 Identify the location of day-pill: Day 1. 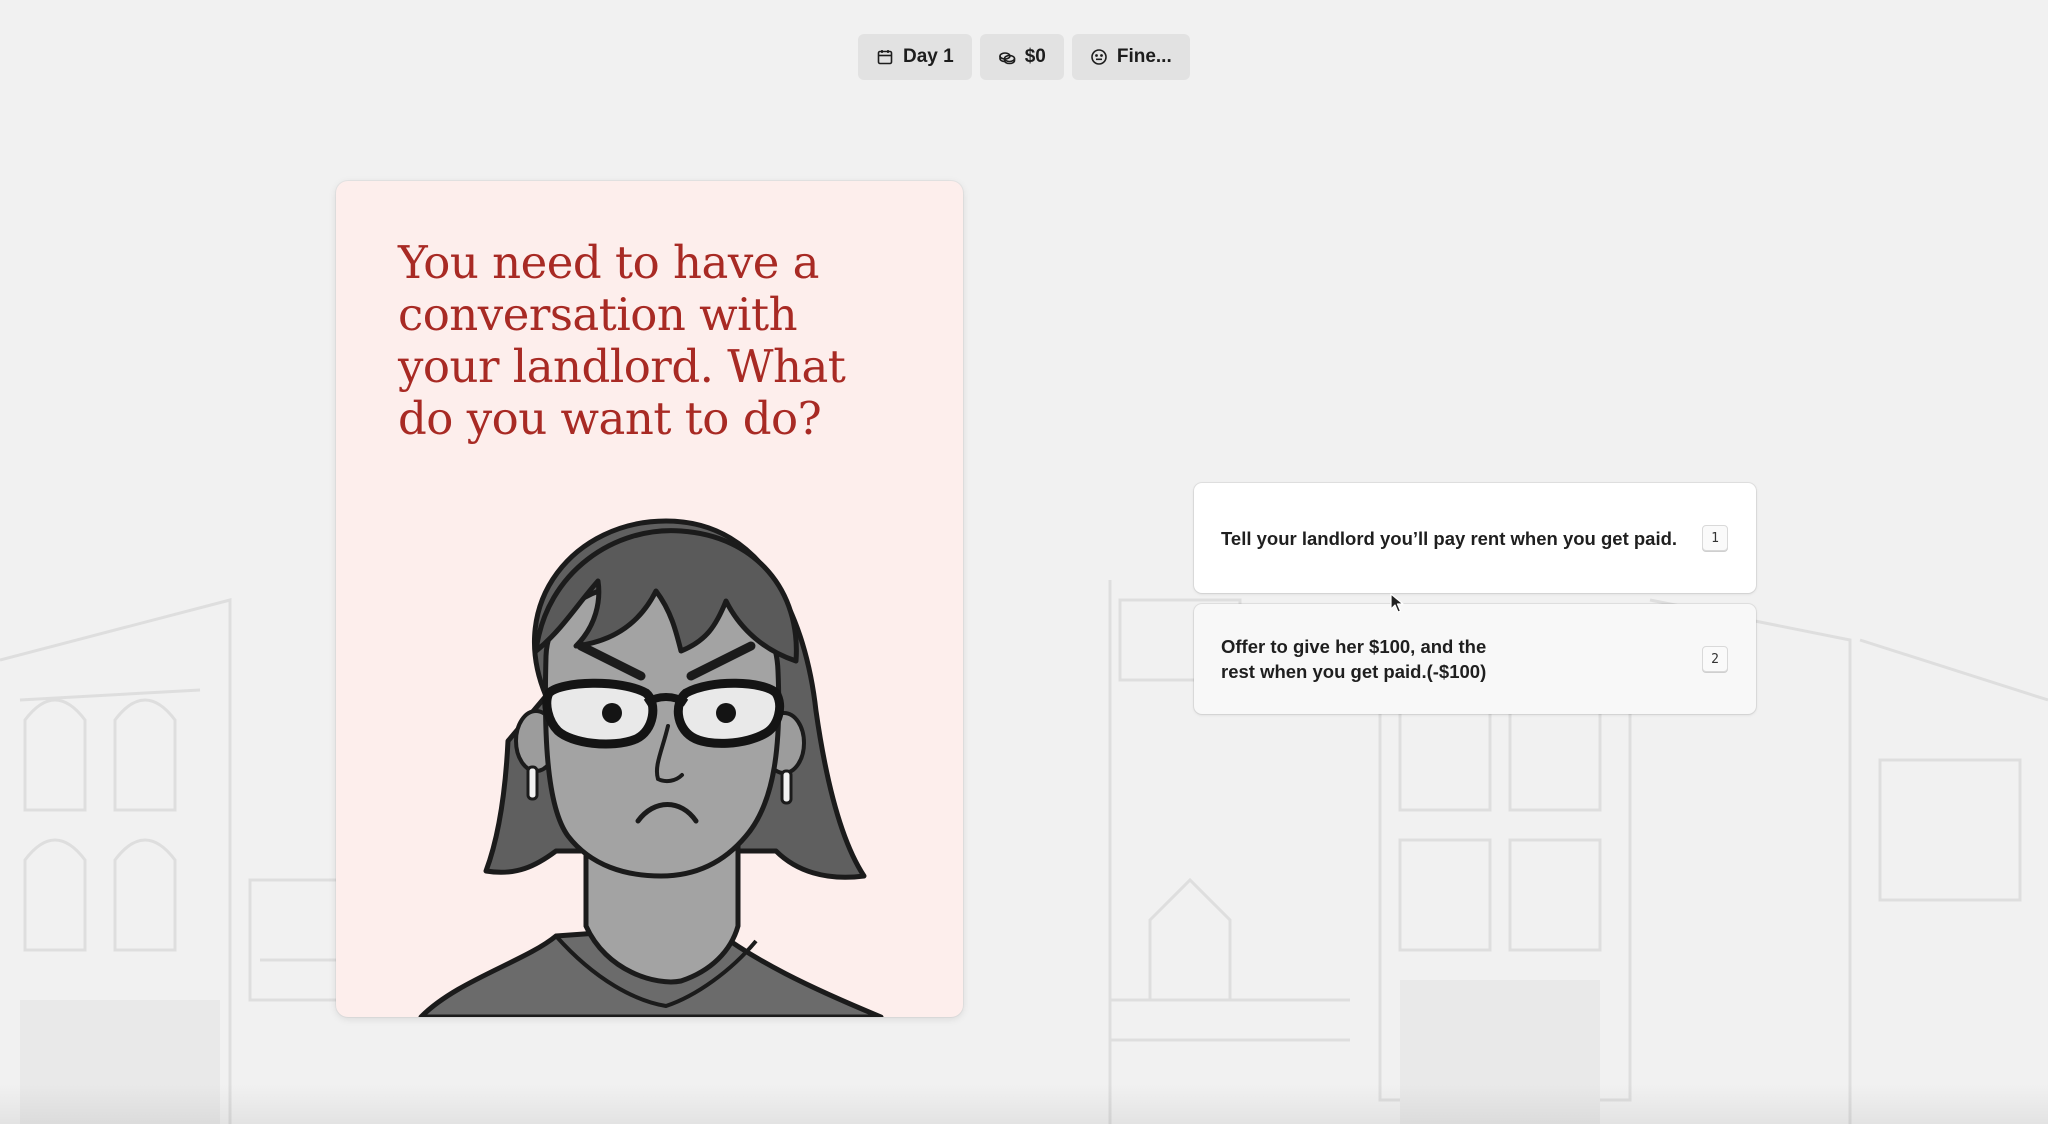
(915, 57).